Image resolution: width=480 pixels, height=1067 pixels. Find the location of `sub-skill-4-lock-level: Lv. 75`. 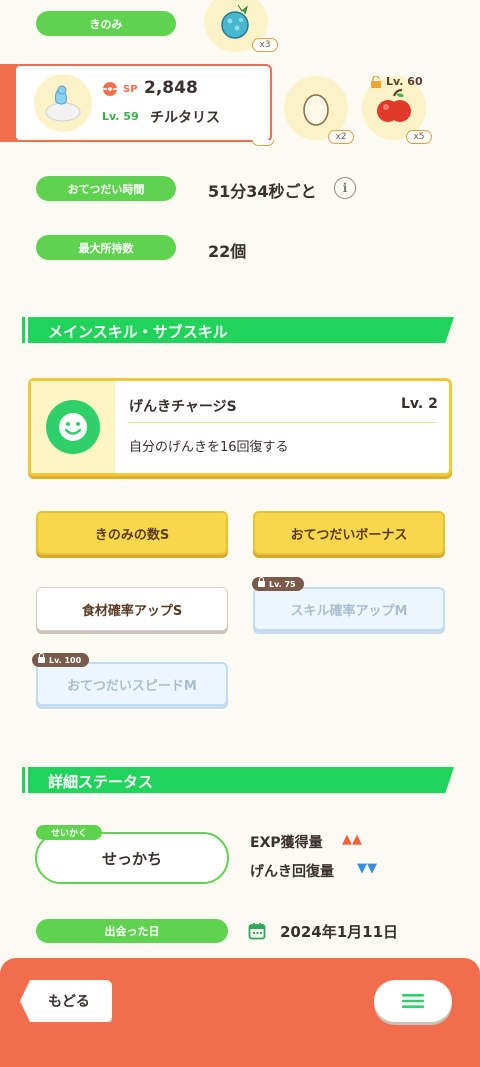

sub-skill-4-lock-level: Lv. 75 is located at coordinates (282, 584).